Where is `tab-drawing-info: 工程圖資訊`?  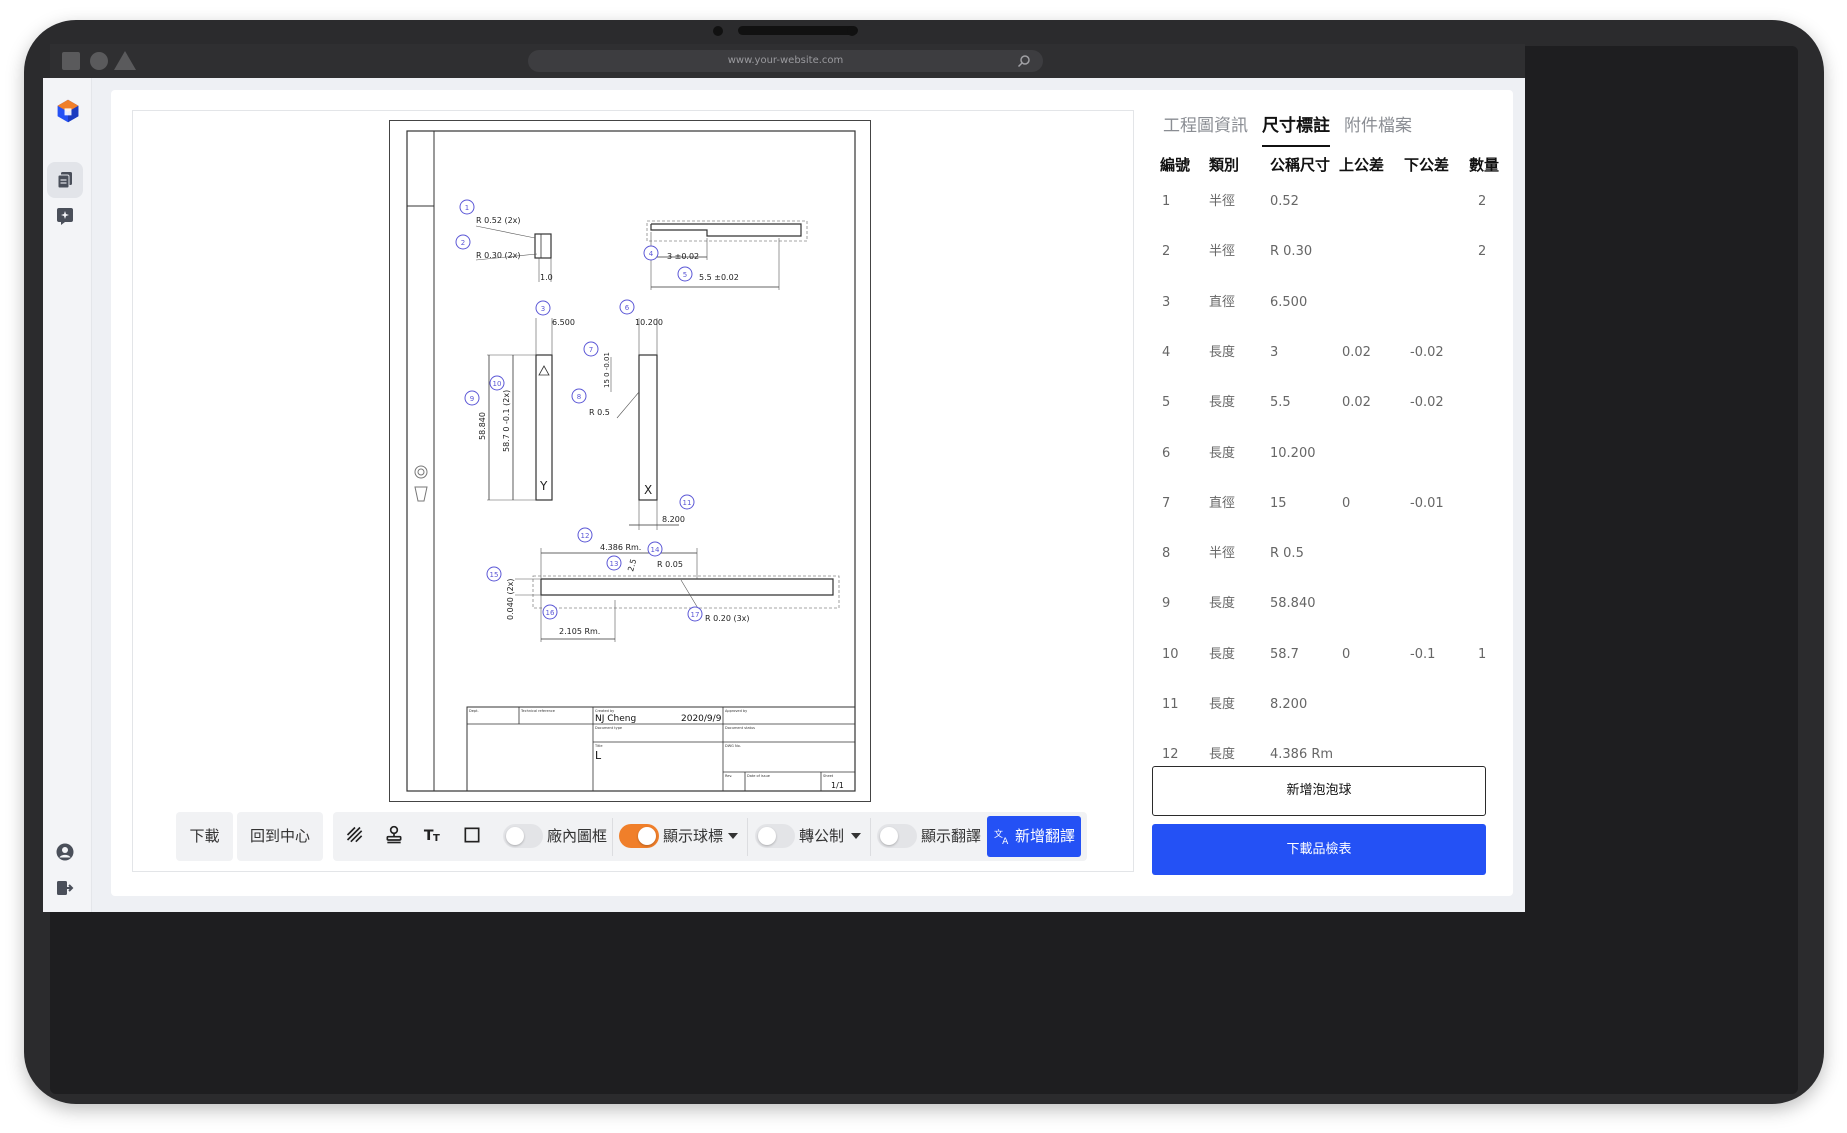
tab-drawing-info: 工程圖資訊 is located at coordinates (1205, 129).